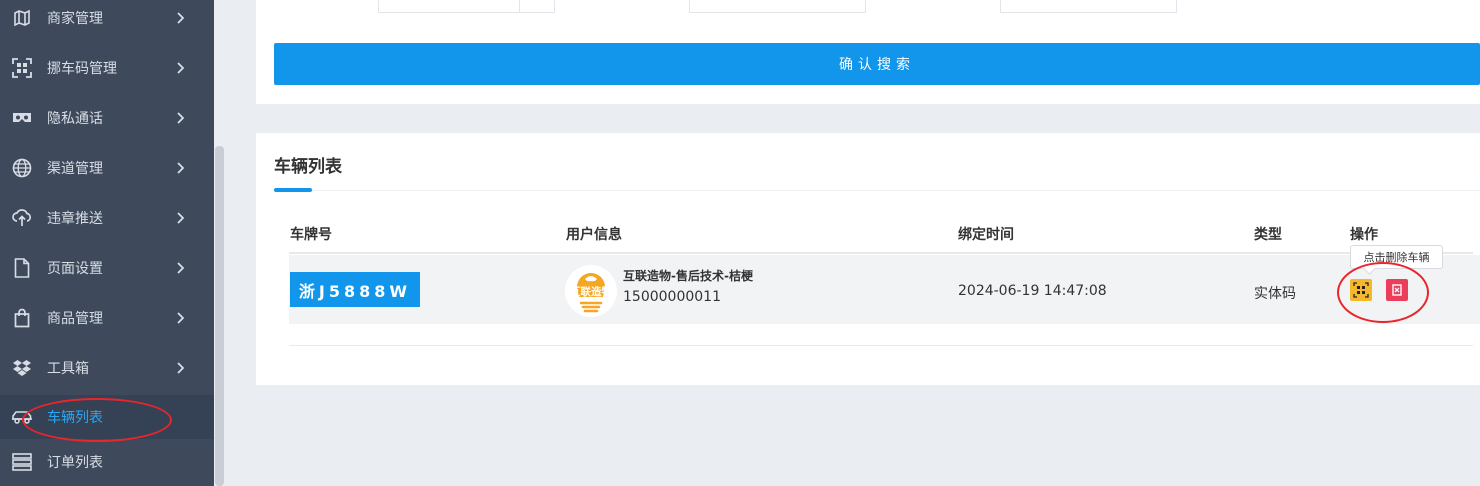 Image resolution: width=1480 pixels, height=486 pixels. What do you see at coordinates (449, 6) in the screenshot?
I see `filter-select-input` at bounding box center [449, 6].